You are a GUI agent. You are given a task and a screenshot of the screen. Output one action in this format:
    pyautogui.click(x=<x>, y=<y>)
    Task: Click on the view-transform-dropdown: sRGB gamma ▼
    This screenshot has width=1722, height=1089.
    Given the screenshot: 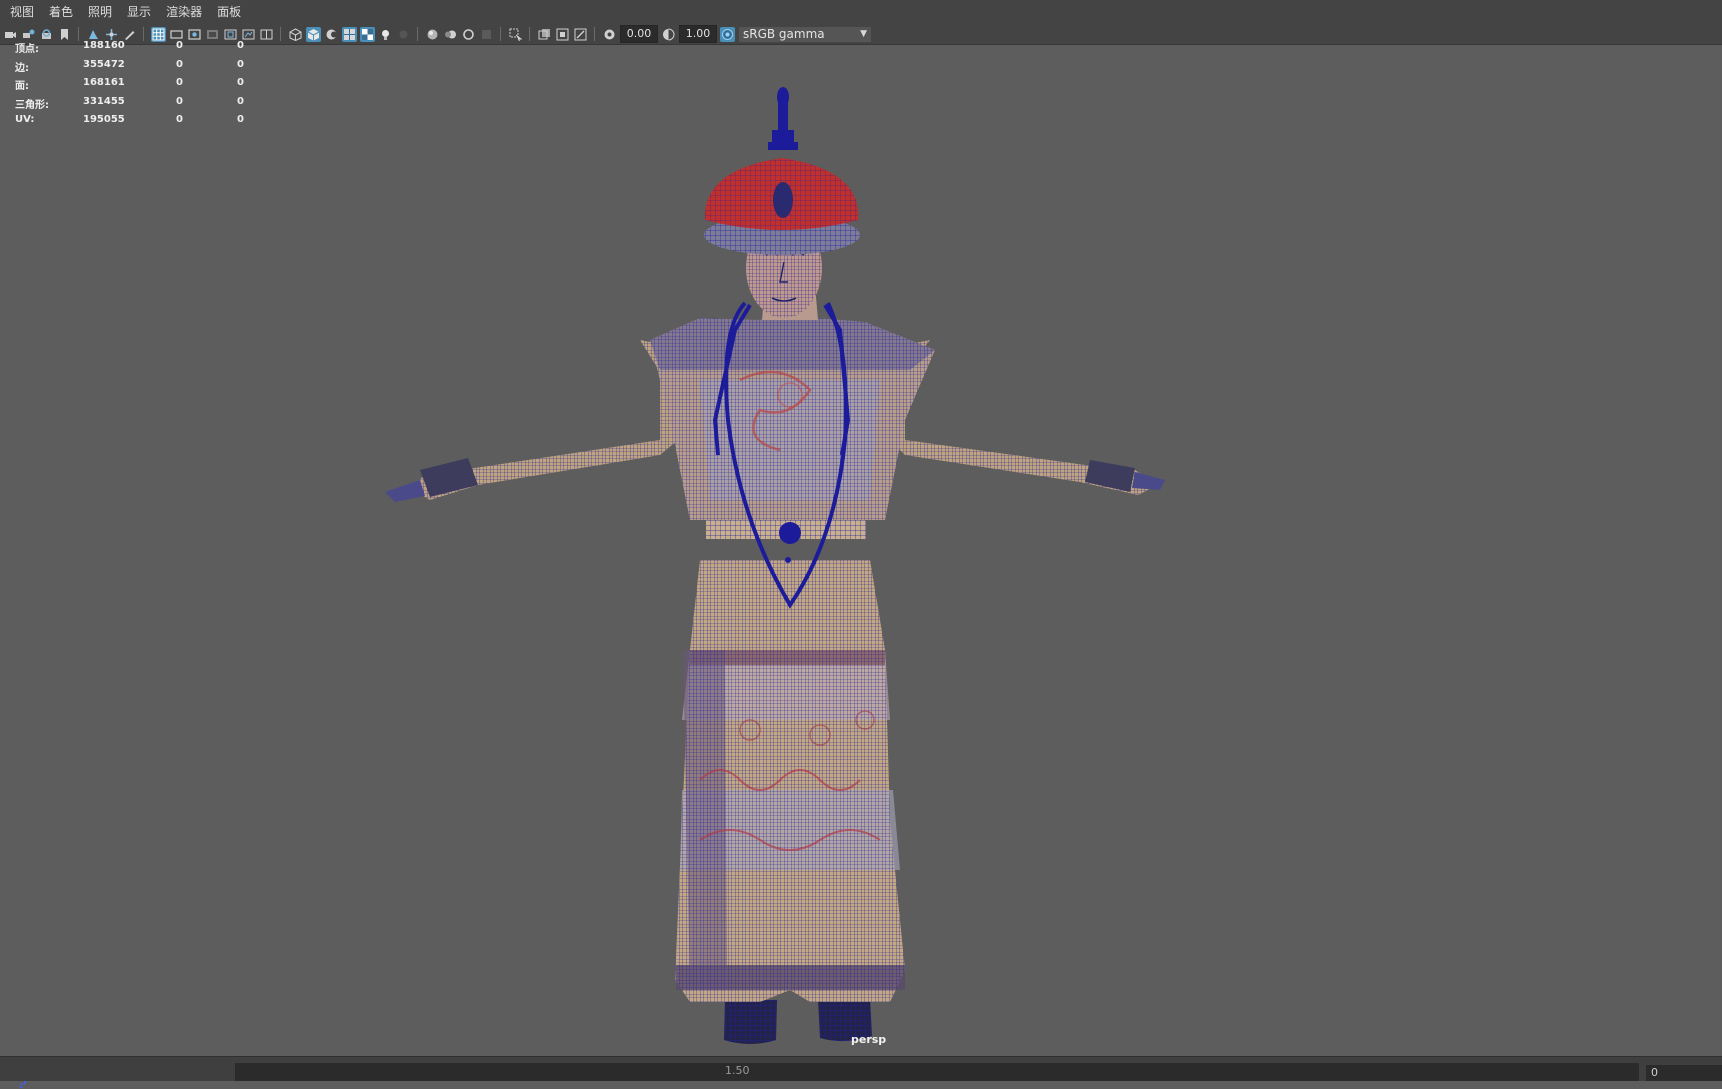 What is the action you would take?
    pyautogui.click(x=805, y=34)
    